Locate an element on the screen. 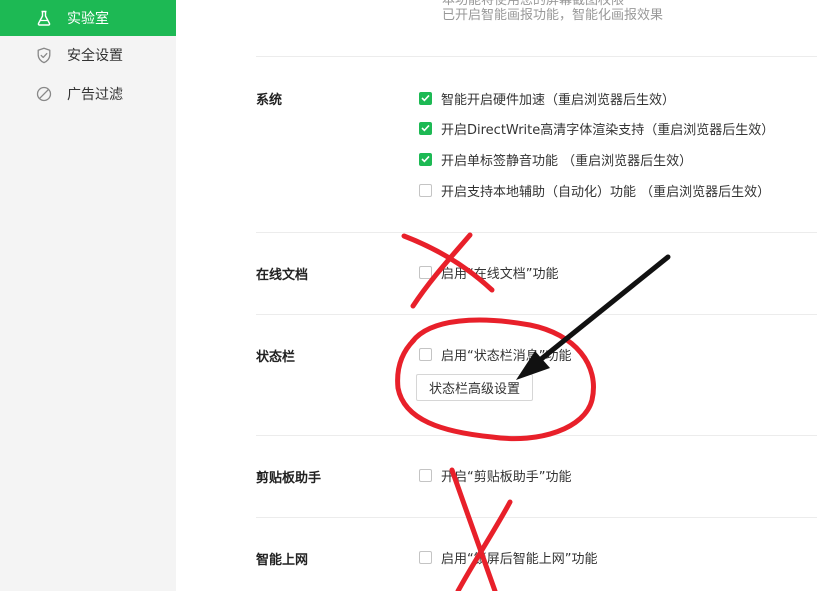 This screenshot has height=591, width=817. sidebar-item-lab: 实验室 is located at coordinates (88, 18).